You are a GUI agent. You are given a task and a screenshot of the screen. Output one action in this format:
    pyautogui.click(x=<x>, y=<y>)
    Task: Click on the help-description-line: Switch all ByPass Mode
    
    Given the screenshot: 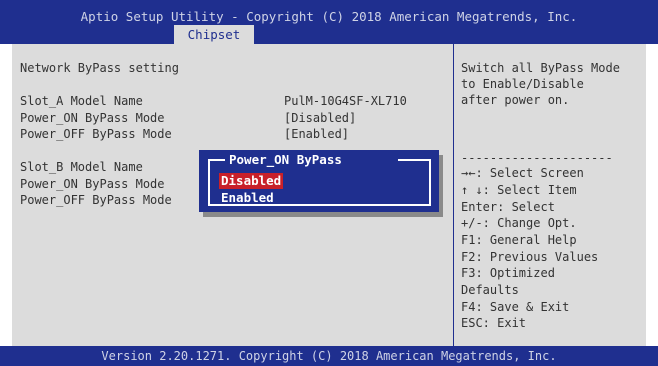 What is the action you would take?
    pyautogui.click(x=540, y=68)
    